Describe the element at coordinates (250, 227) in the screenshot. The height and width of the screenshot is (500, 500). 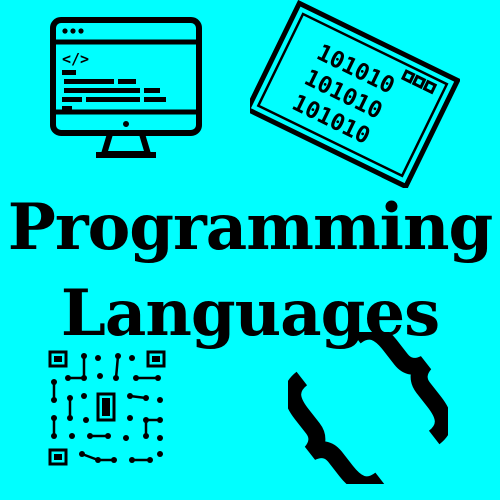
I see `title-line-1: Programming` at that location.